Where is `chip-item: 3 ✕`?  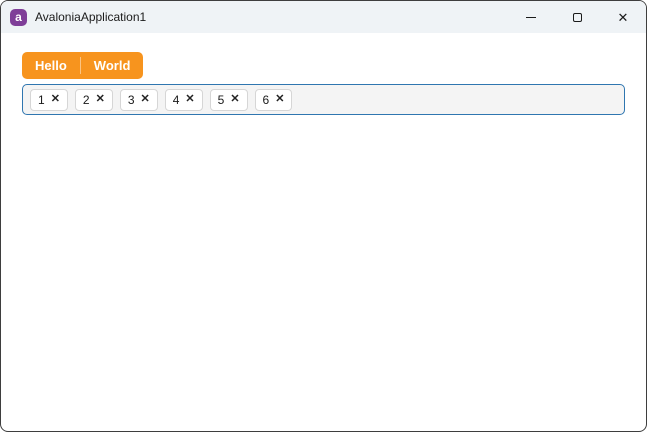
chip-item: 3 ✕ is located at coordinates (138, 99).